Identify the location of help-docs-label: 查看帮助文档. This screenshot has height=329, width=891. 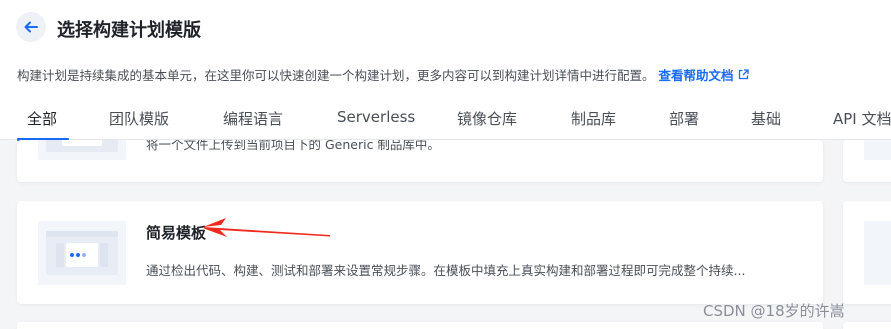
(696, 75).